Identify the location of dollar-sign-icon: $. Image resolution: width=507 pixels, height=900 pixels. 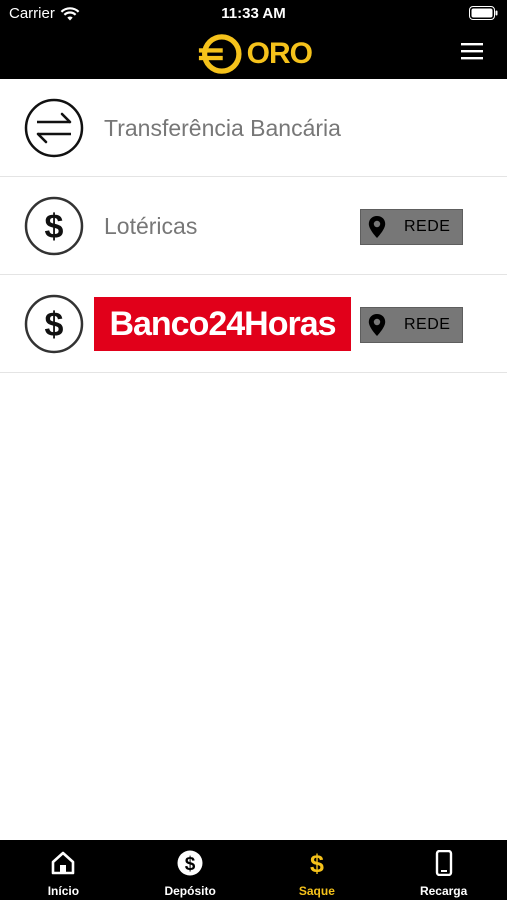
(317, 863).